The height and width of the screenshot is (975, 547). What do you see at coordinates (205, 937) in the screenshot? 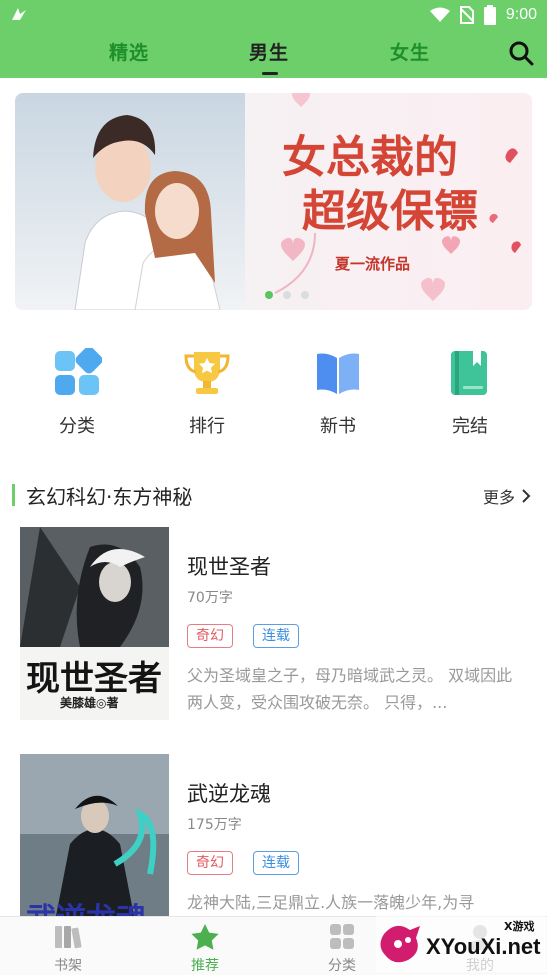
I see `star-icon` at bounding box center [205, 937].